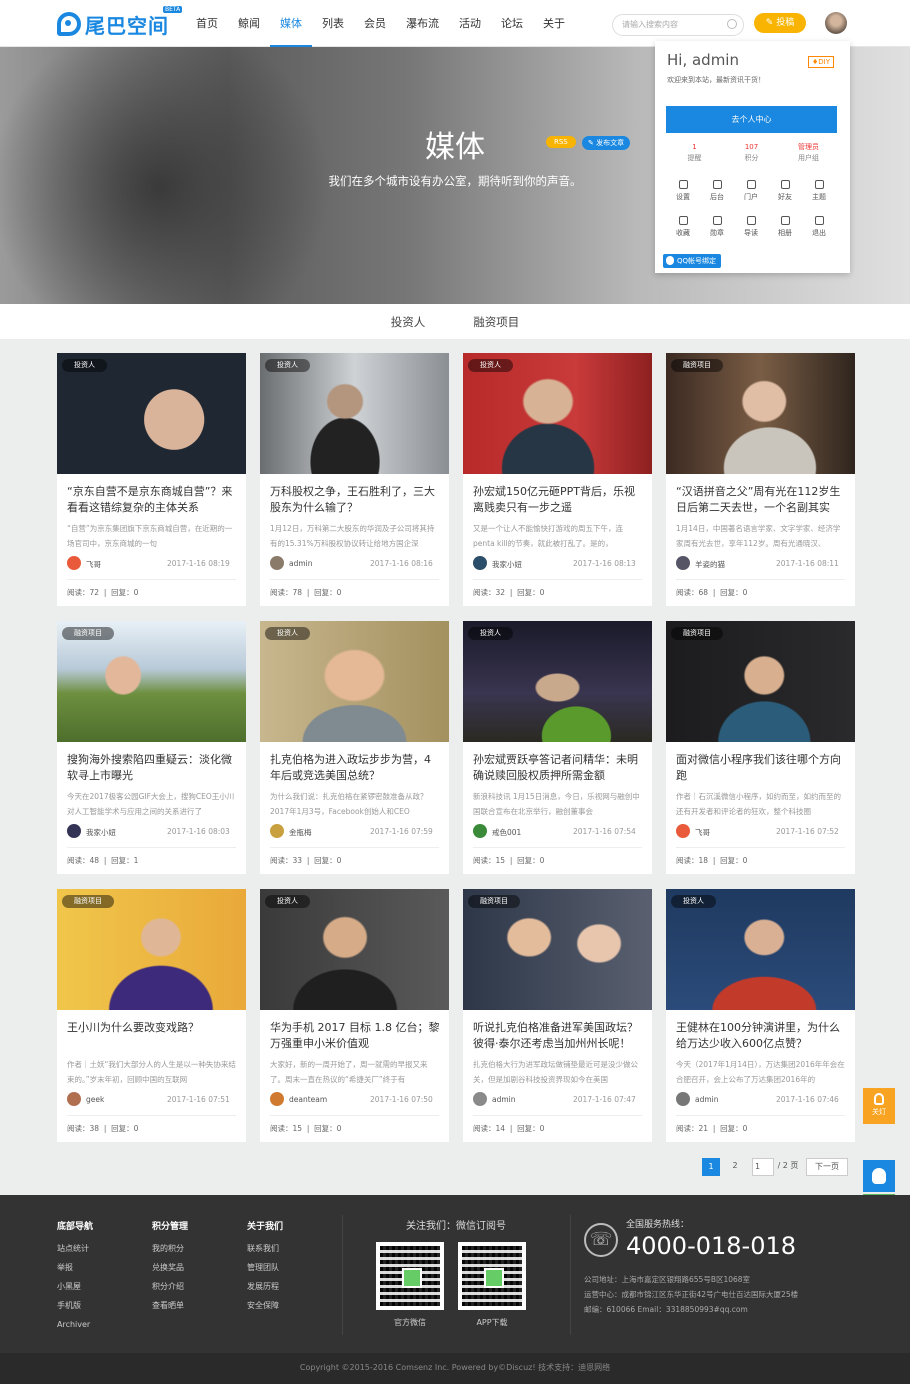 The width and height of the screenshot is (910, 1384). I want to click on article-title: 王小川为什么要改变戏路？, so click(152, 1036).